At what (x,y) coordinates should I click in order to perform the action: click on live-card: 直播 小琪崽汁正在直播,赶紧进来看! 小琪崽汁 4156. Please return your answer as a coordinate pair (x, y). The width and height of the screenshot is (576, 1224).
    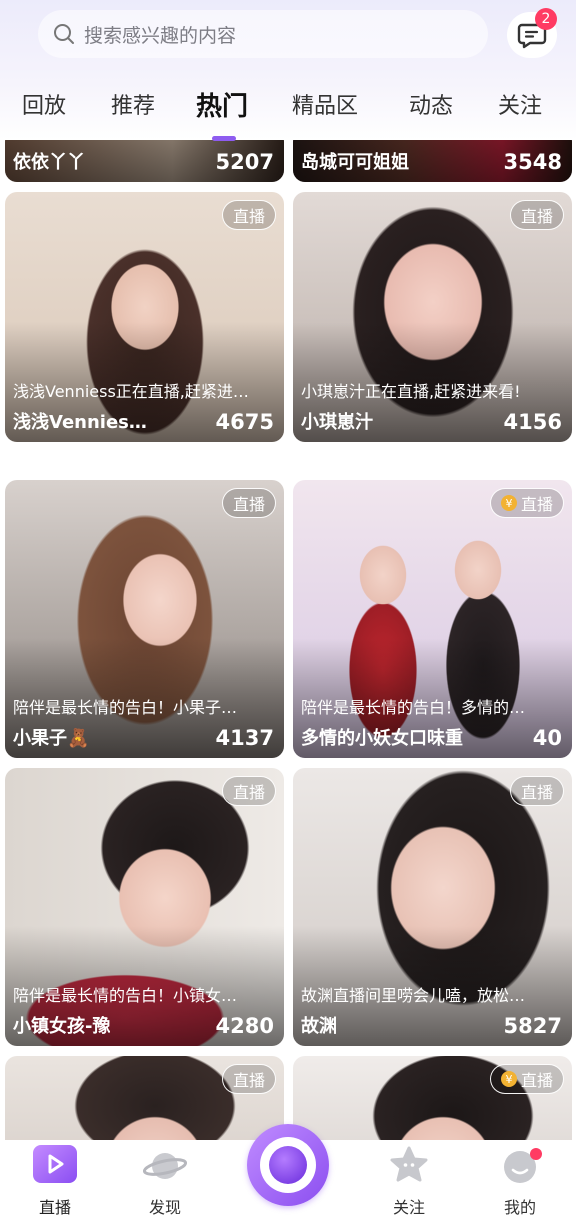
    Looking at the image, I should click on (432, 317).